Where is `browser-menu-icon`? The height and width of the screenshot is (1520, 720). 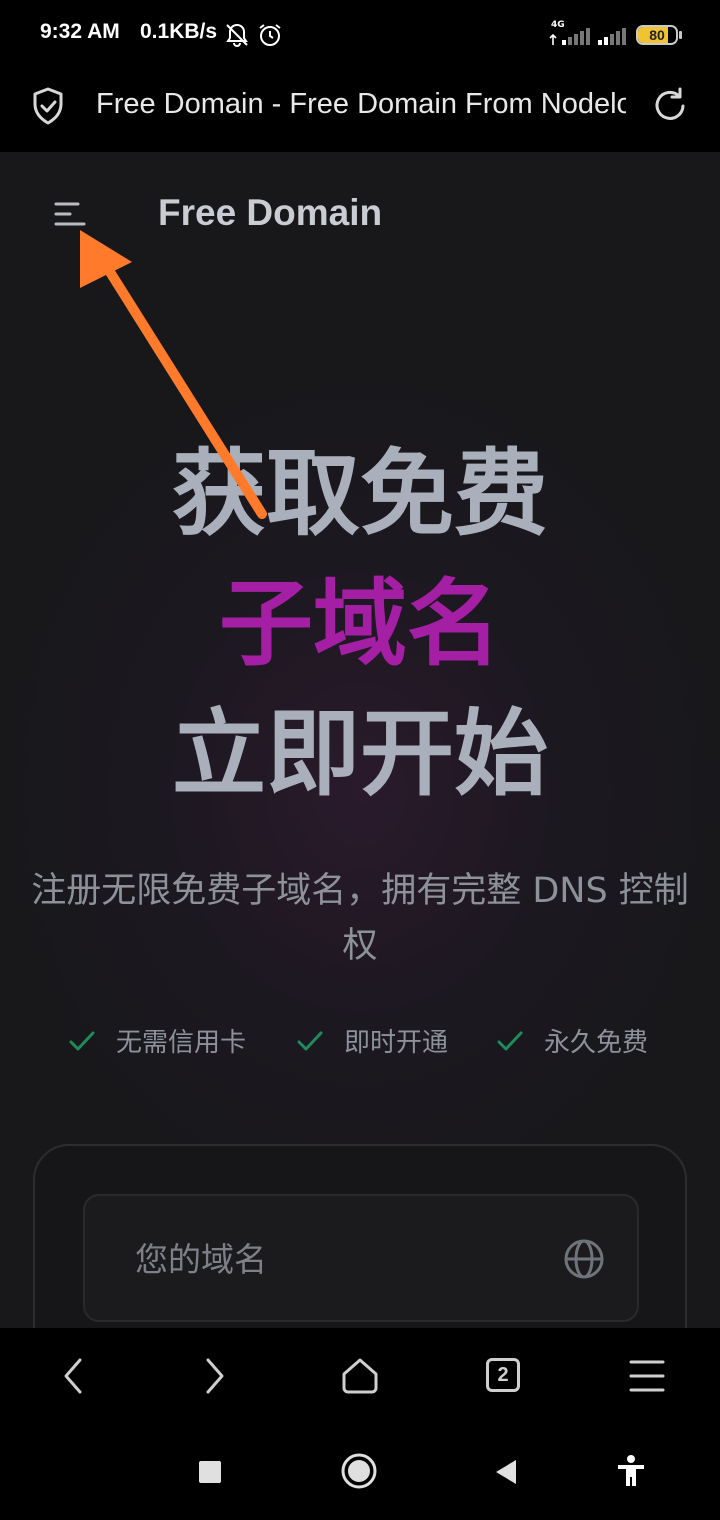 browser-menu-icon is located at coordinates (647, 1376).